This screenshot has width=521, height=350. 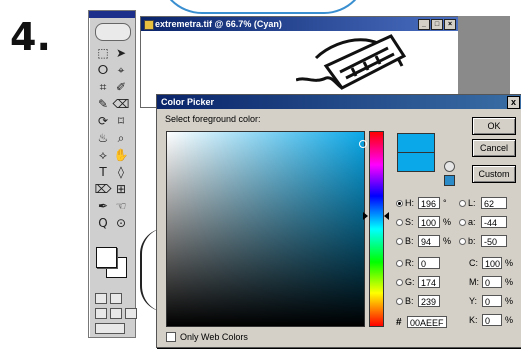 What do you see at coordinates (121, 70) in the screenshot?
I see `magic-wand-tool-icon: ⌖` at bounding box center [121, 70].